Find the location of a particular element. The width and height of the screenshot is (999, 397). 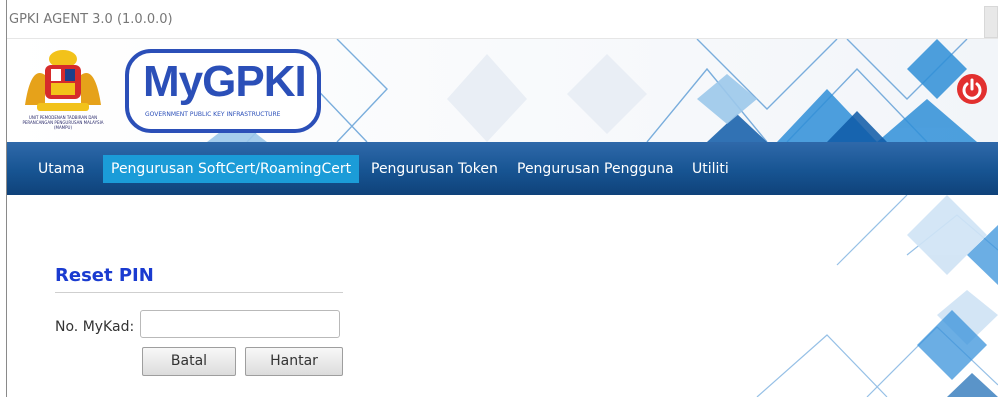

nav-item-utama: Utama is located at coordinates (61, 169).